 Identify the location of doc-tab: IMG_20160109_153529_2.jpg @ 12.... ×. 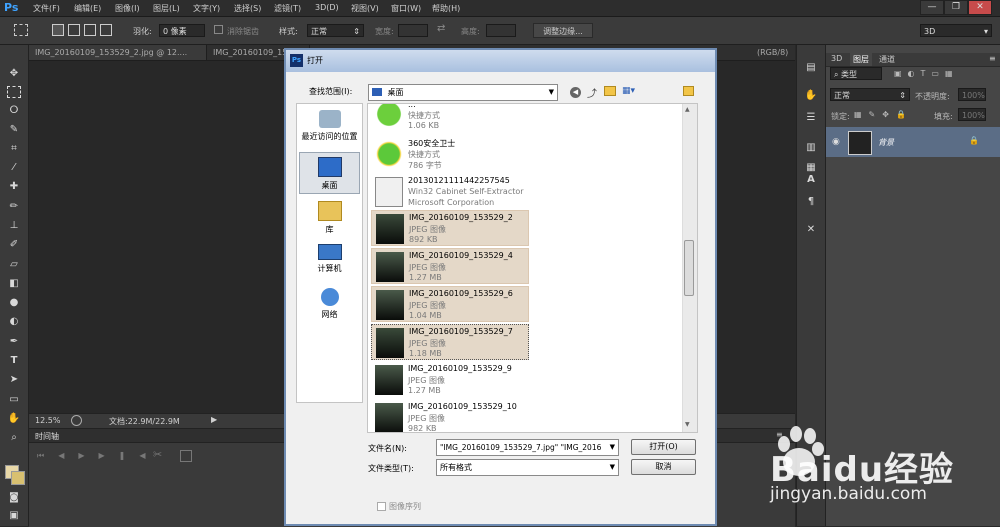
(118, 58).